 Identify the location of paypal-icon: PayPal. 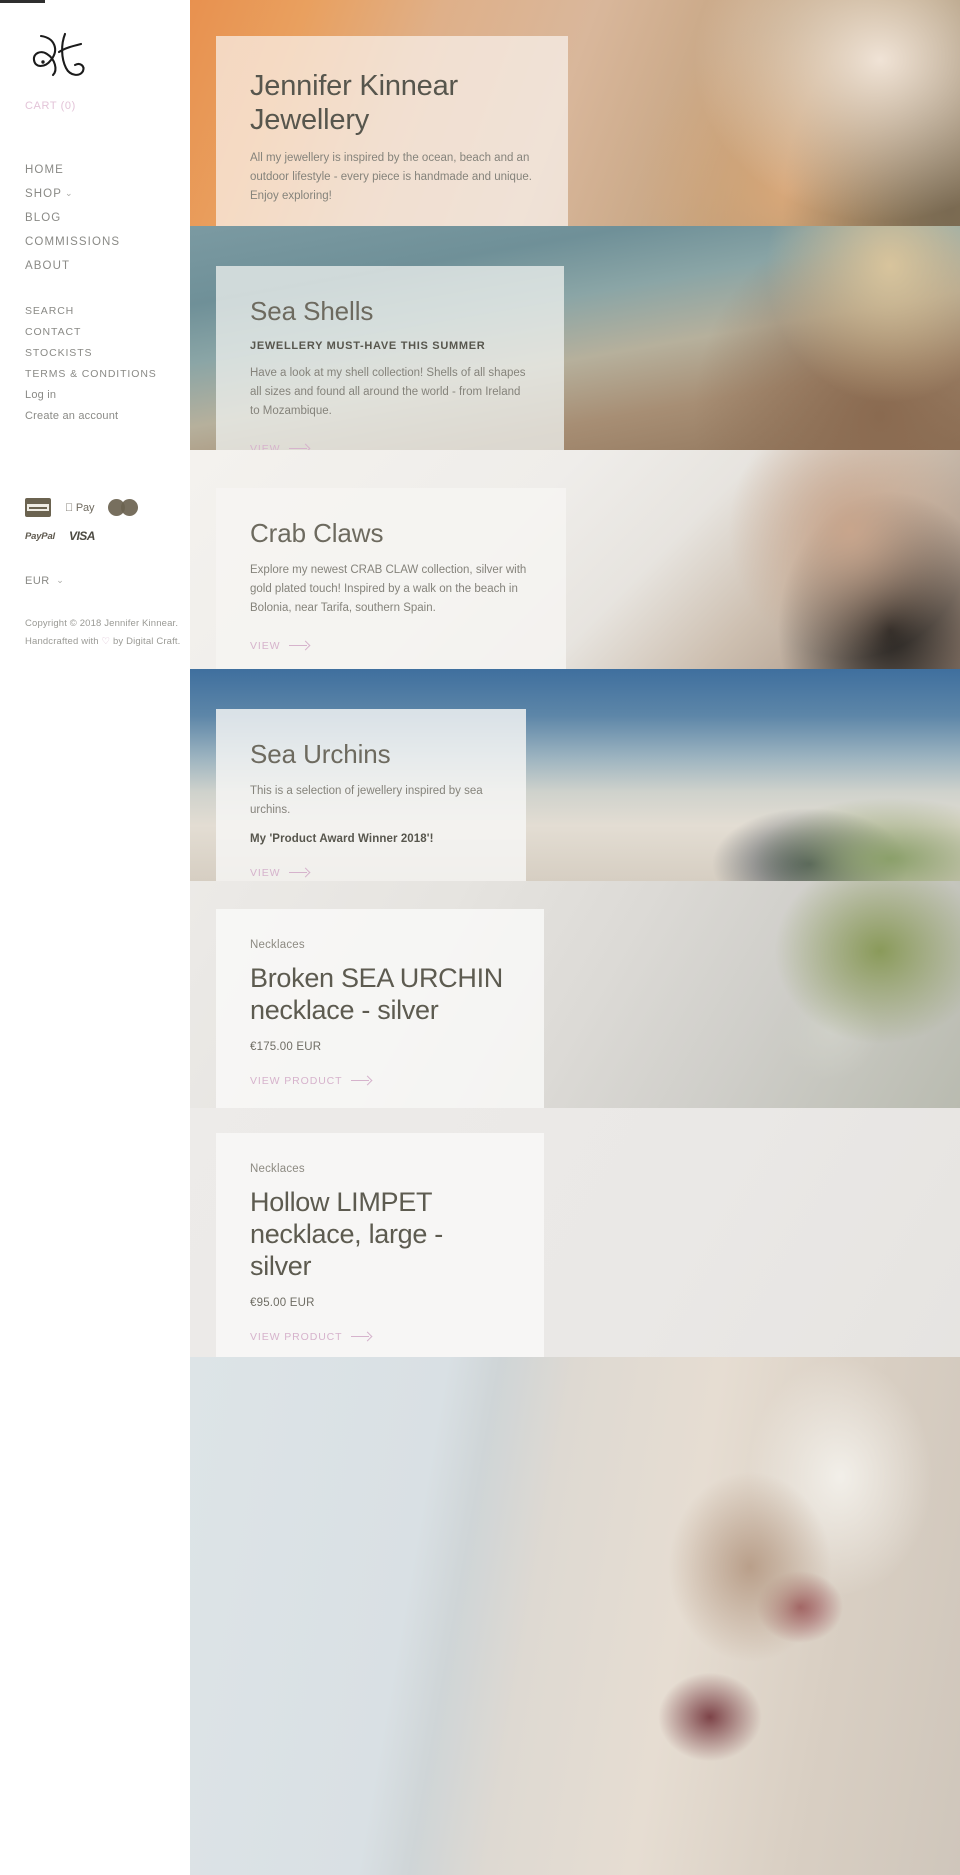
(40, 536).